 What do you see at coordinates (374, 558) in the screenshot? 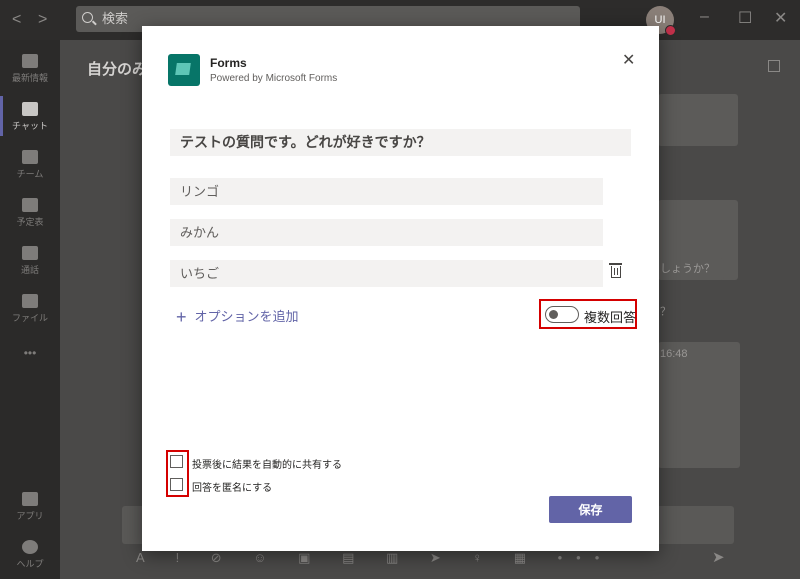
I see `composer-toolbar: A ! ⊘ ☺ ▣ ▤ ▥ ➤ ♀ ▦ •••` at bounding box center [374, 558].